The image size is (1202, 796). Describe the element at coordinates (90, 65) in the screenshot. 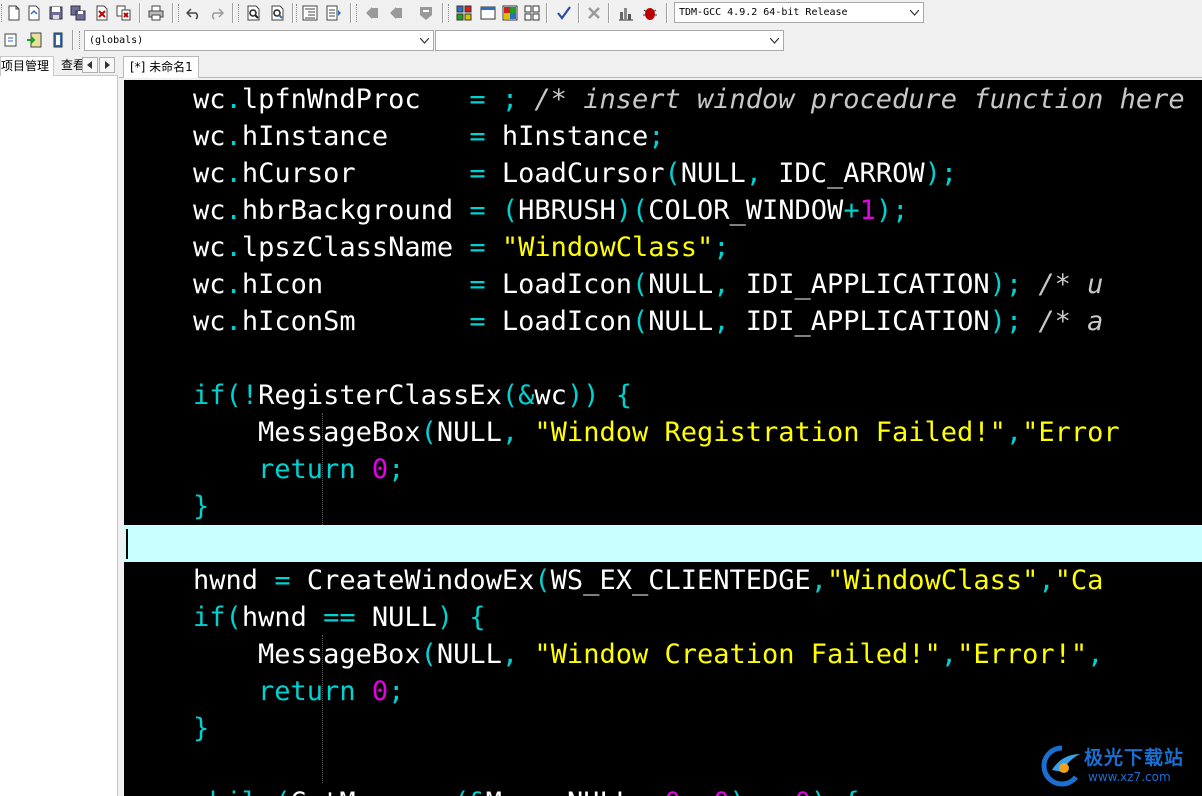

I see `tab-scroll-left-button` at that location.